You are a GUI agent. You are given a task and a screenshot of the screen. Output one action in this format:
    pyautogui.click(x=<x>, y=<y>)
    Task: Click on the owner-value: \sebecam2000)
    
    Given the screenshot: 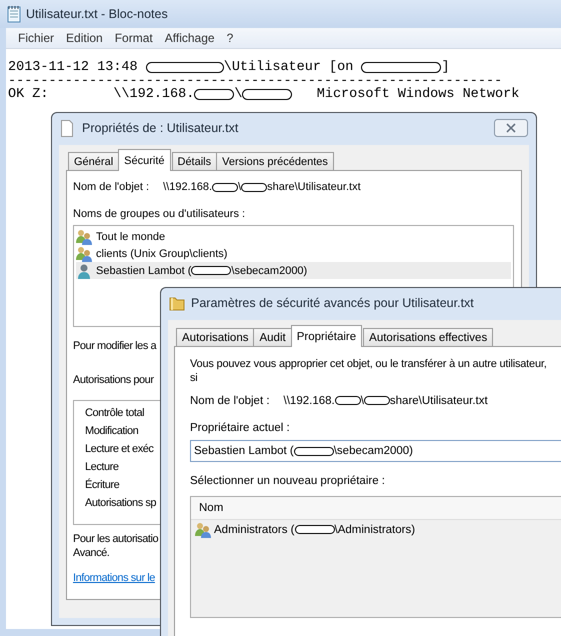 What is the action you would take?
    pyautogui.click(x=374, y=451)
    